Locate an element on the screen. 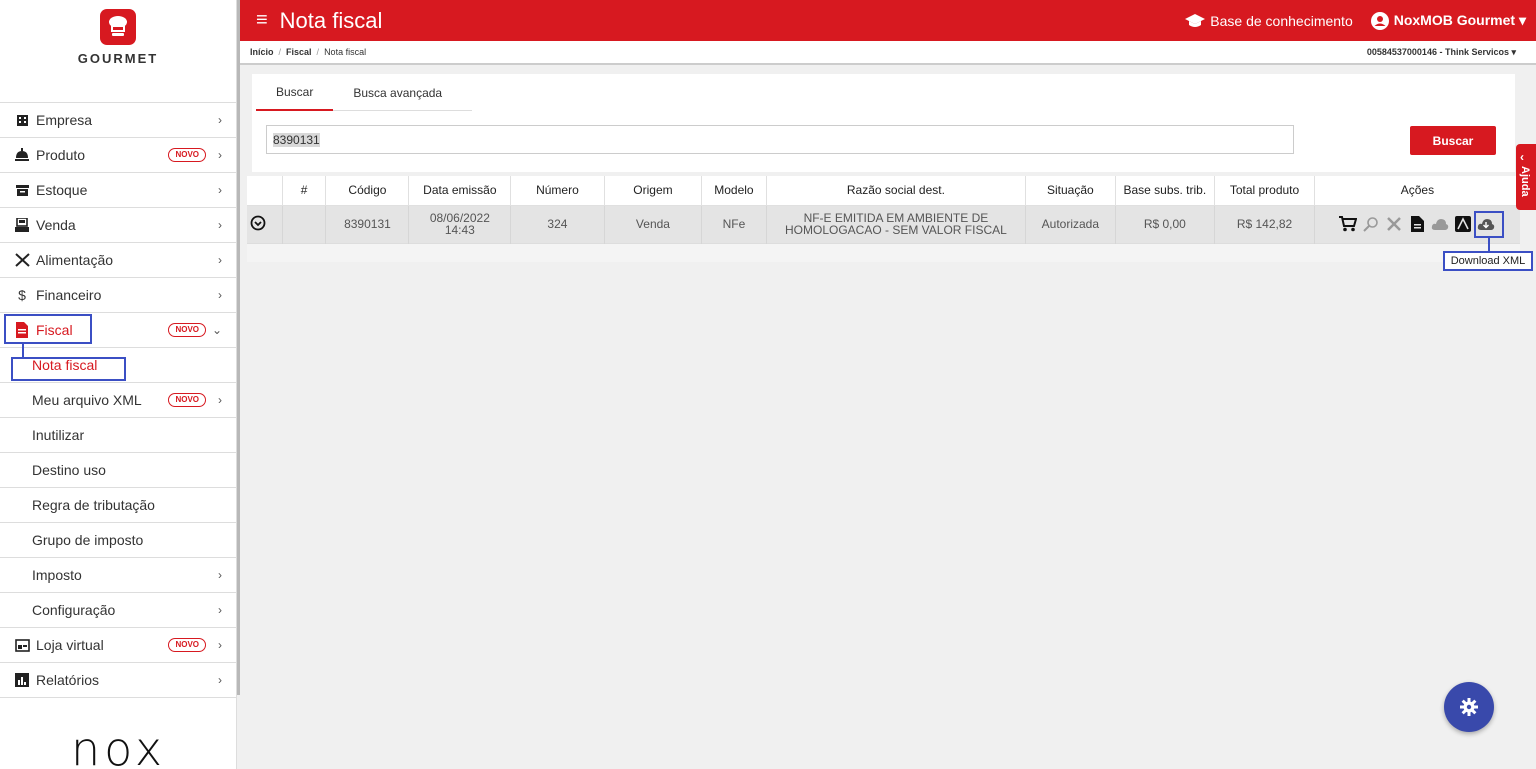  sidebar-item-financeiro: $ Financeiro › is located at coordinates (118, 295).